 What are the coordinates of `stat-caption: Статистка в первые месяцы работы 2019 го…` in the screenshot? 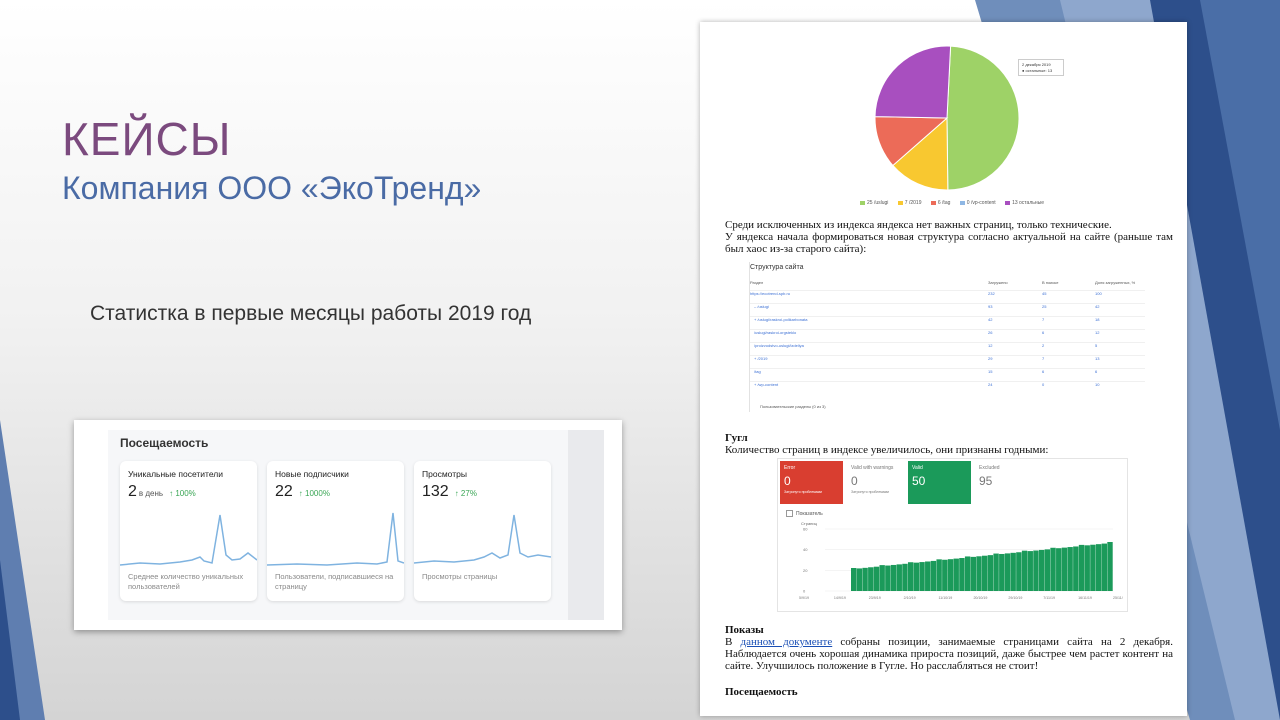 It's located at (311, 313).